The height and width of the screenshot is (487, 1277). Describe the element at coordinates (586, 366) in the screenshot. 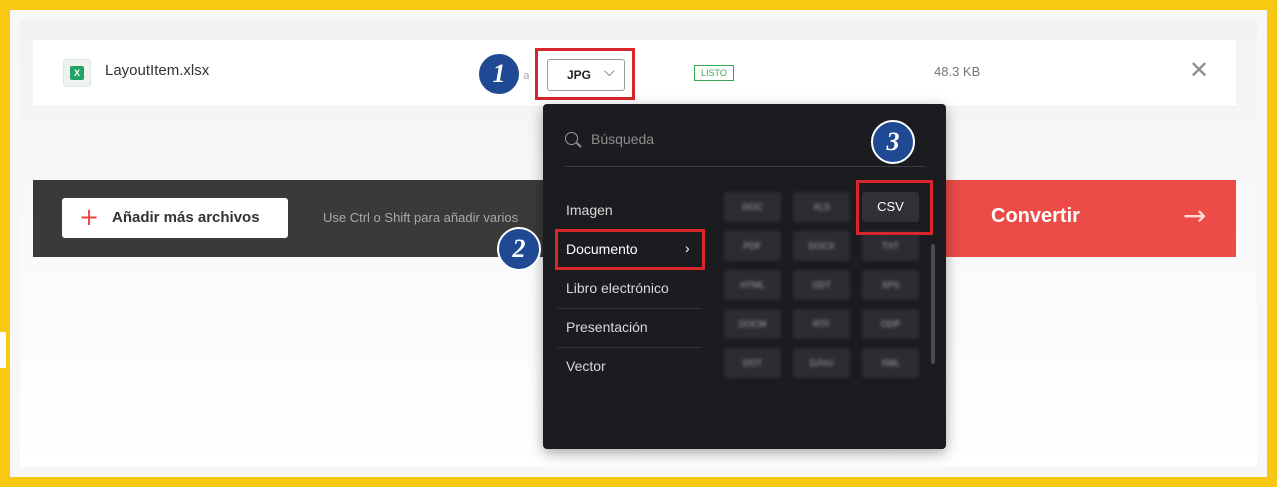

I see `category-label: Vector` at that location.